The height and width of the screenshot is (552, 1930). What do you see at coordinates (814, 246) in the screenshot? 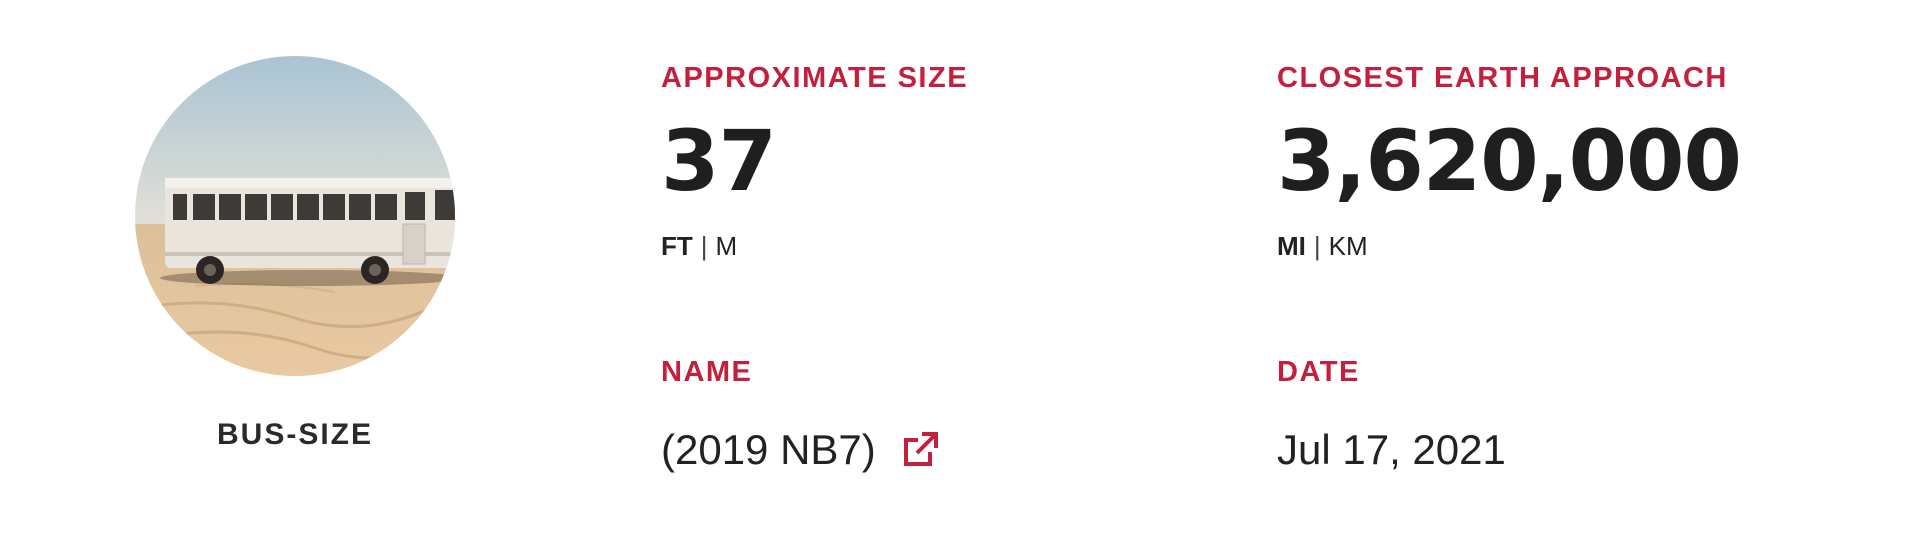
I see `size-unit-toggle: FT | M` at bounding box center [814, 246].